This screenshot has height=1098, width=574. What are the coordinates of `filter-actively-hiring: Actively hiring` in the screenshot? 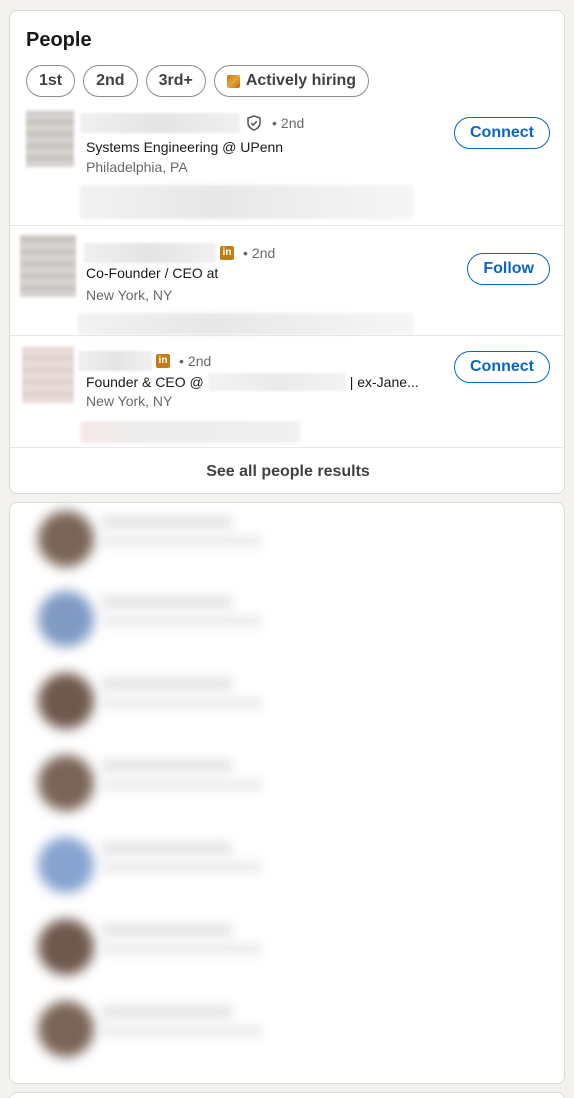 It's located at (291, 81).